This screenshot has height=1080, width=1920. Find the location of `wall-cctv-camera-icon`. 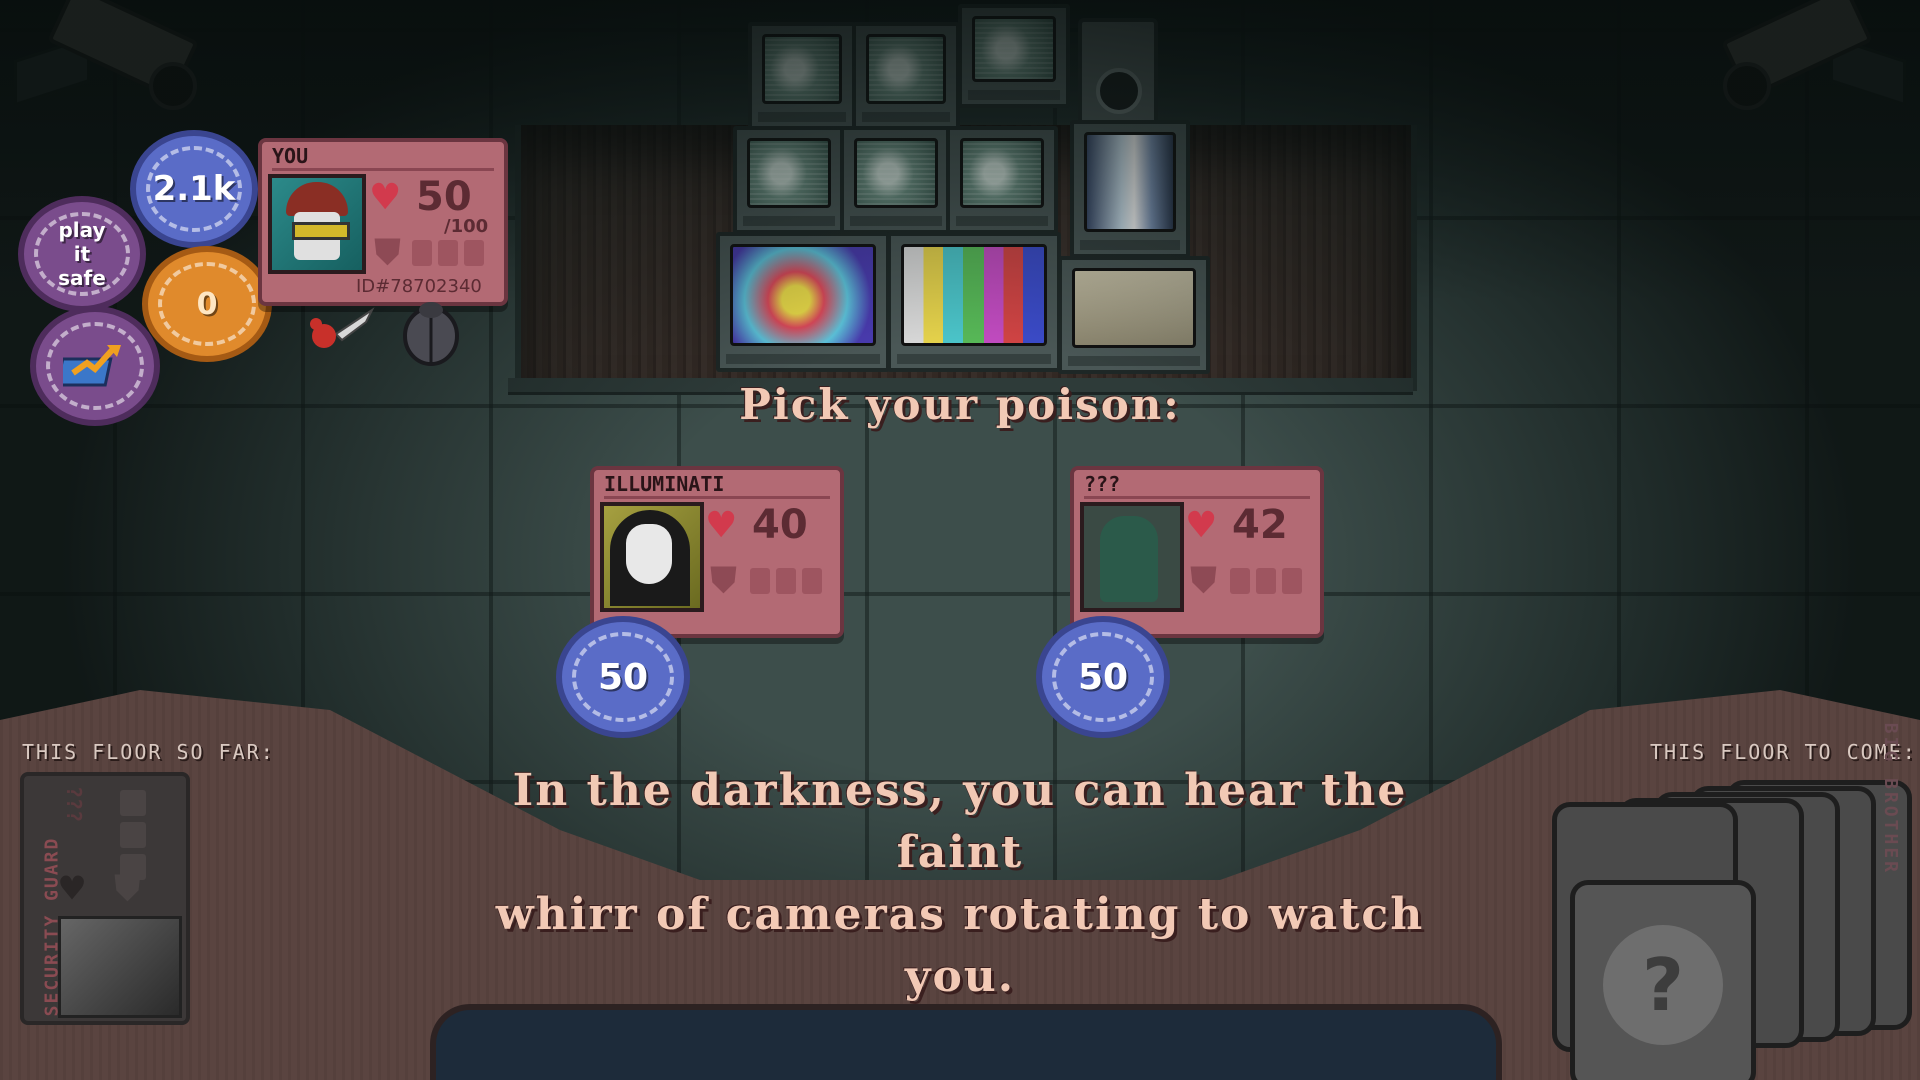

wall-cctv-camera-icon is located at coordinates (1118, 72).